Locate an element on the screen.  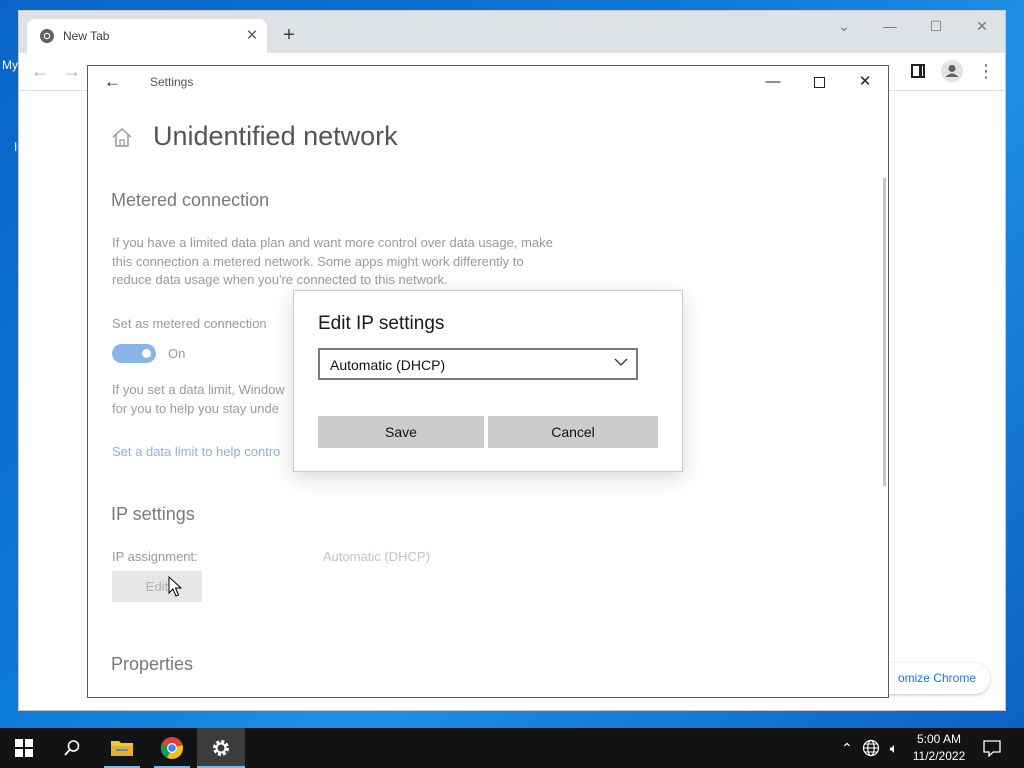
file-explorer-button is located at coordinates (122, 748).